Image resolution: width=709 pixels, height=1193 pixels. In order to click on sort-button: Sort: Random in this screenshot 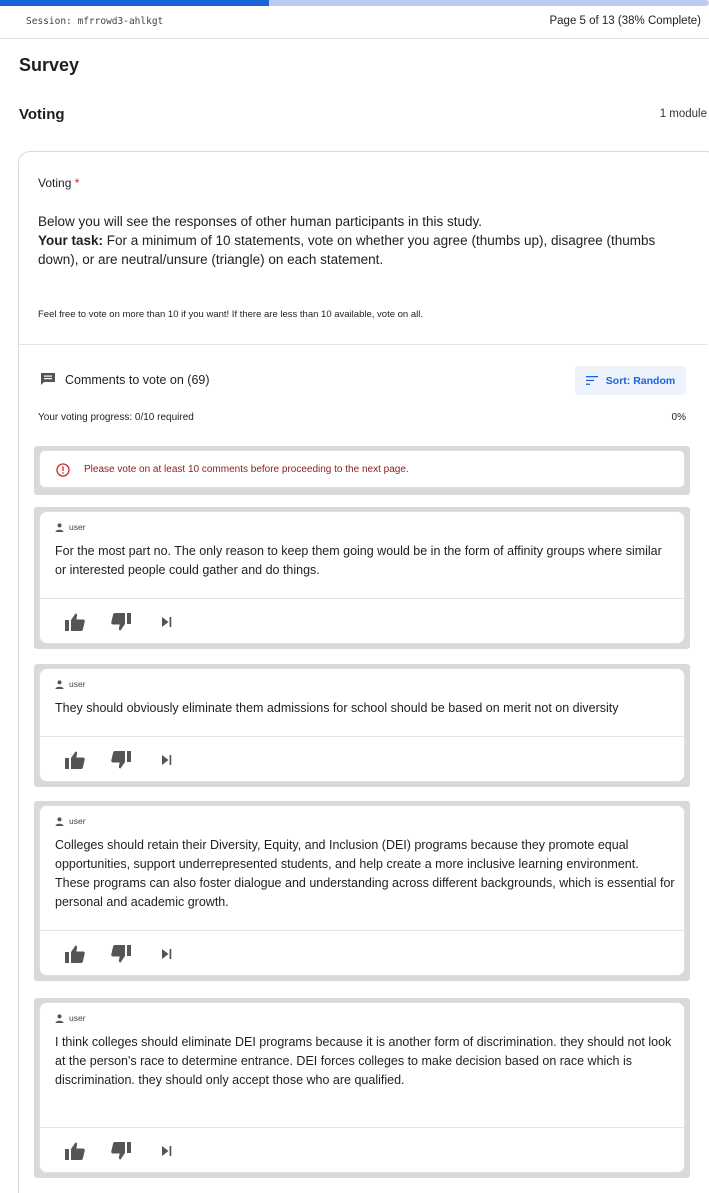, I will do `click(630, 380)`.